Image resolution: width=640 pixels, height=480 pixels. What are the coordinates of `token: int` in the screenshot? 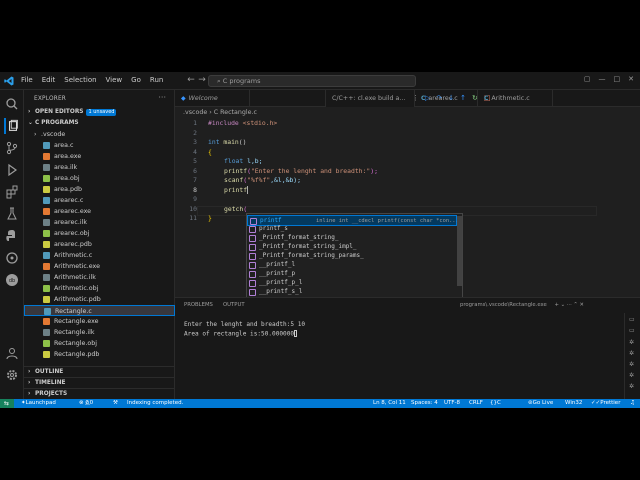 It's located at (214, 142).